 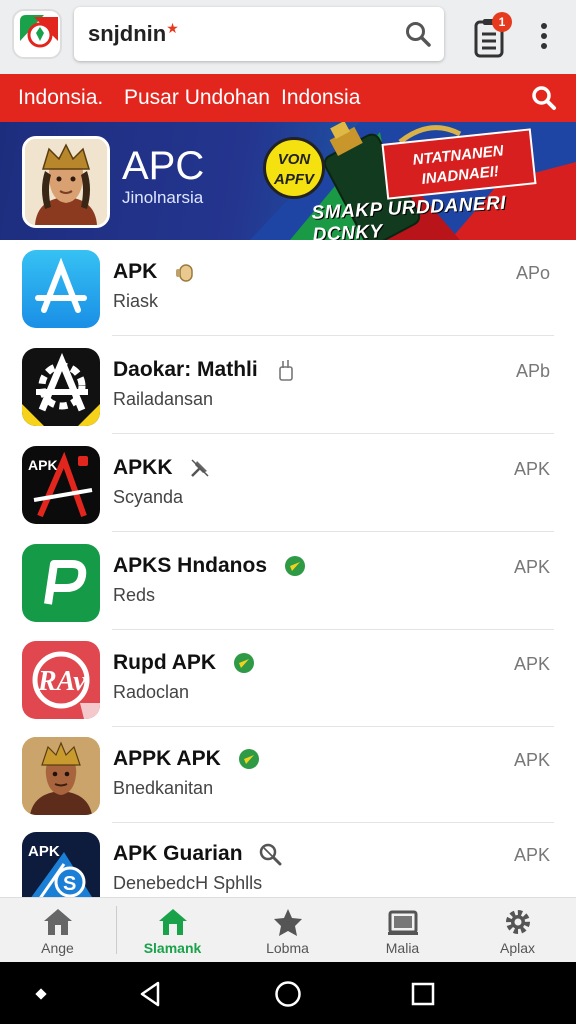 I want to click on app-title: Rupd APK, so click(x=184, y=663).